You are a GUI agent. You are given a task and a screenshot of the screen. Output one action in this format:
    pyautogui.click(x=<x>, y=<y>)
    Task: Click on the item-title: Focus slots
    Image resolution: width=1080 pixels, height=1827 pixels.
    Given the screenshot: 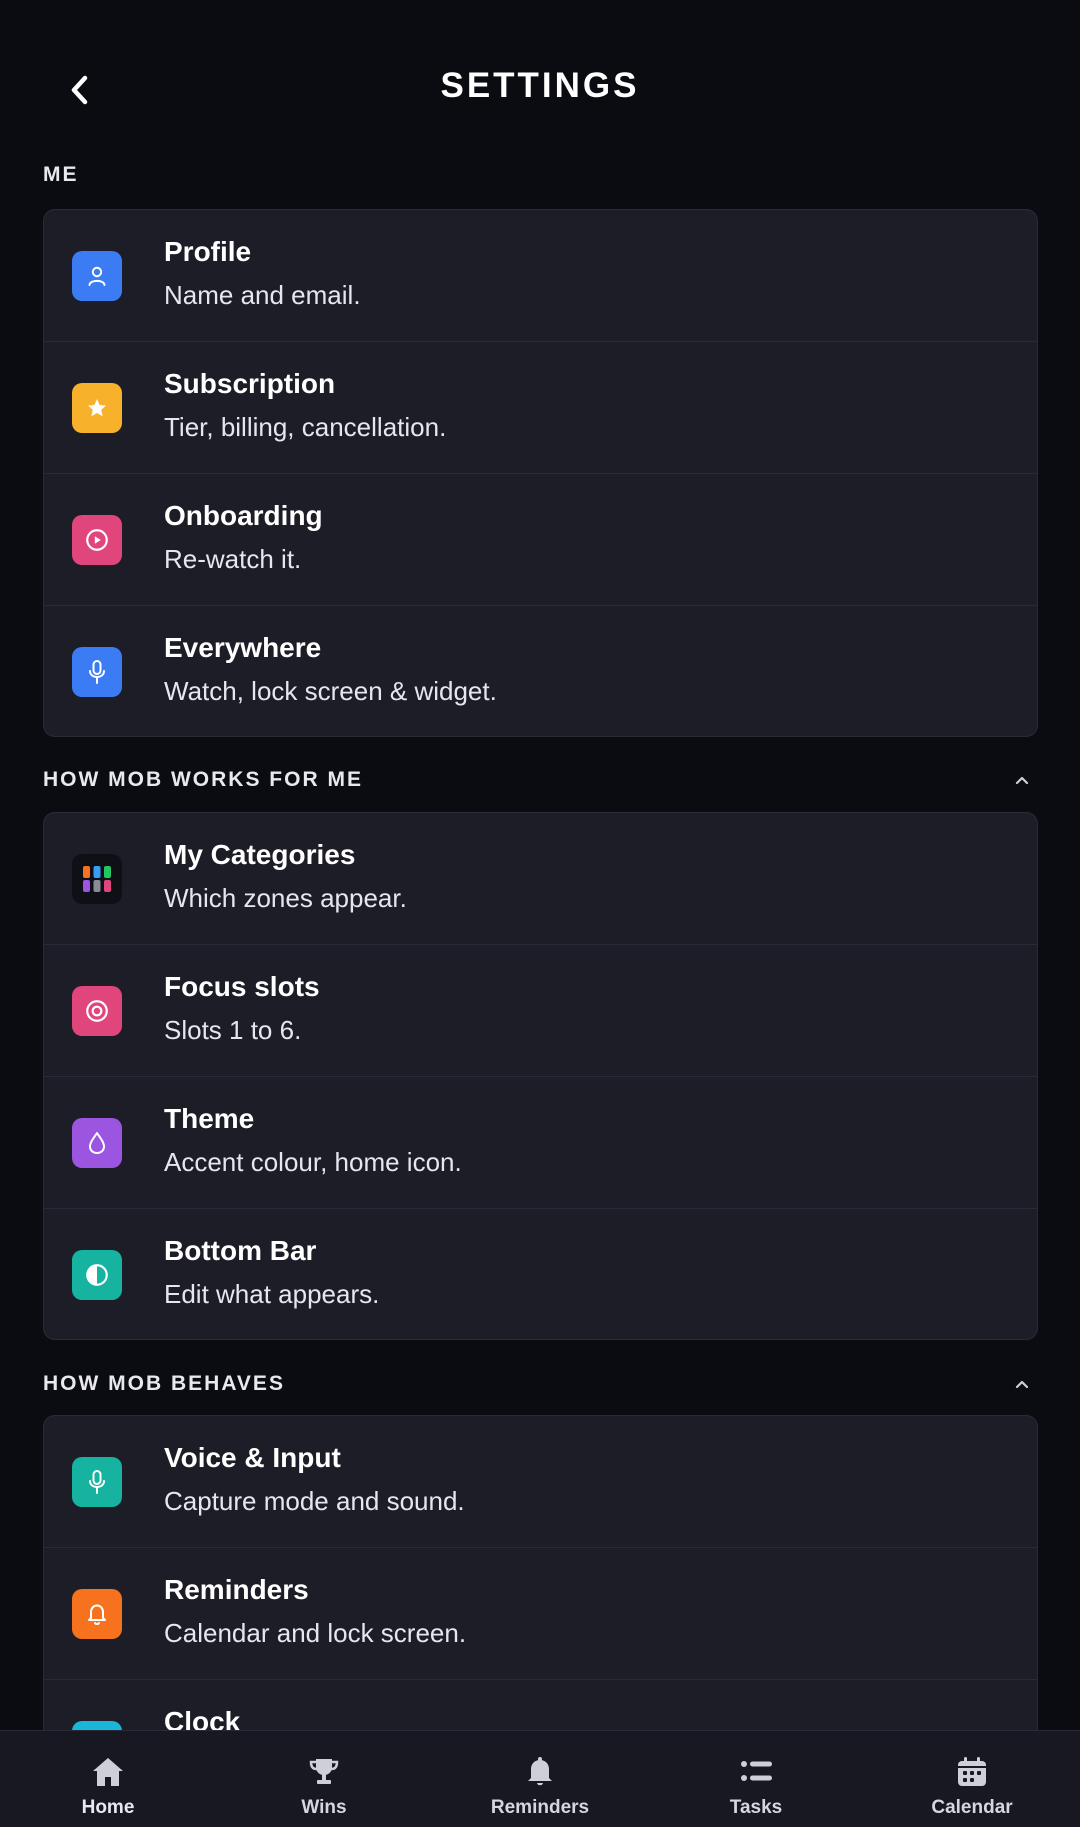 What is the action you would take?
    pyautogui.click(x=242, y=986)
    